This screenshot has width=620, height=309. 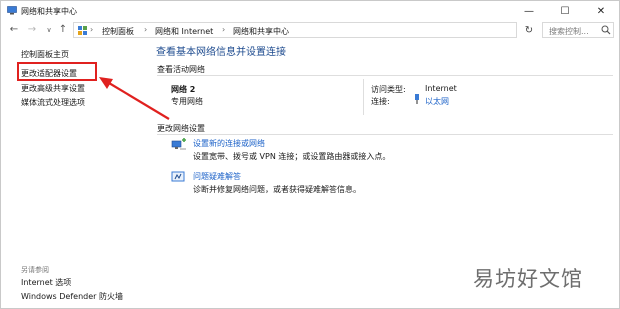 I want to click on network-info-divider, so click(x=363, y=97).